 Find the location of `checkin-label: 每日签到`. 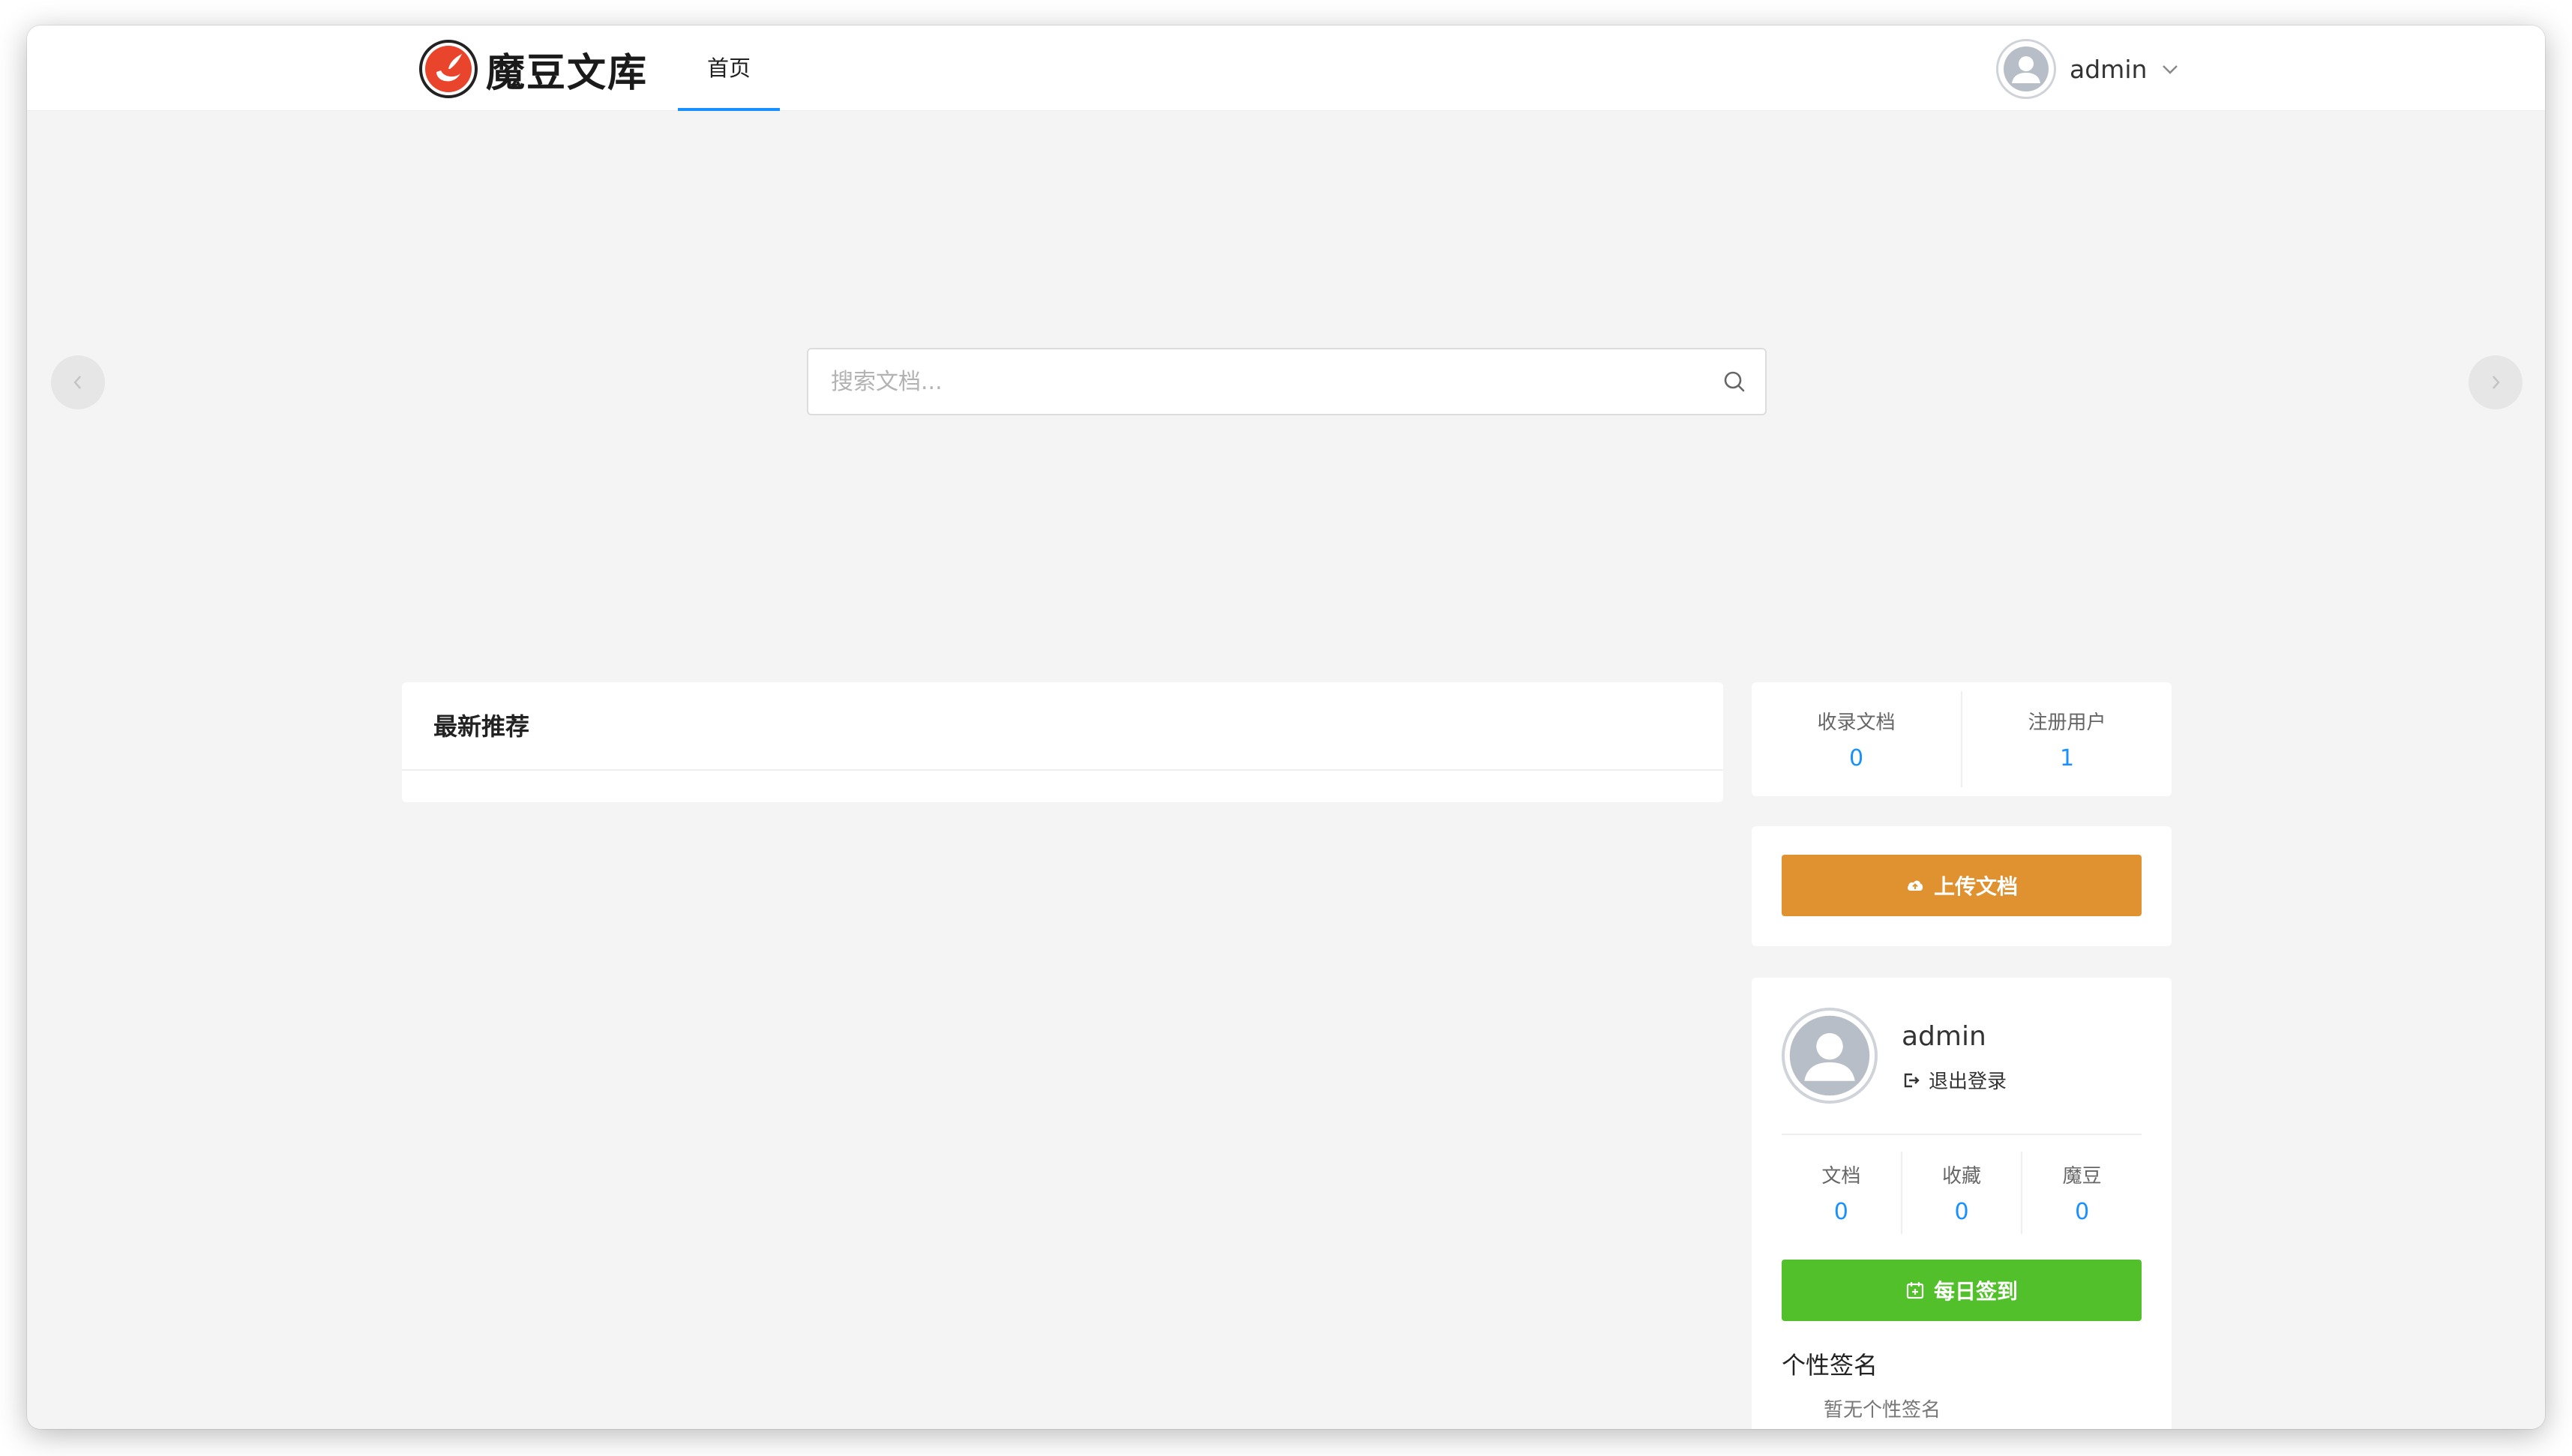

checkin-label: 每日签到 is located at coordinates (1975, 1291).